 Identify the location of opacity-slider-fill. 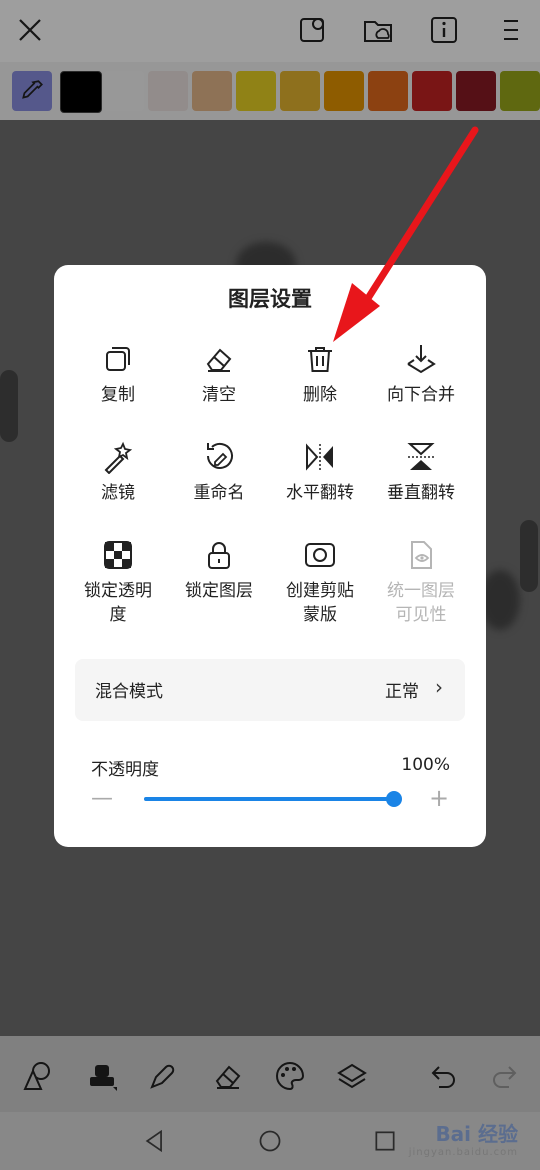
(269, 799).